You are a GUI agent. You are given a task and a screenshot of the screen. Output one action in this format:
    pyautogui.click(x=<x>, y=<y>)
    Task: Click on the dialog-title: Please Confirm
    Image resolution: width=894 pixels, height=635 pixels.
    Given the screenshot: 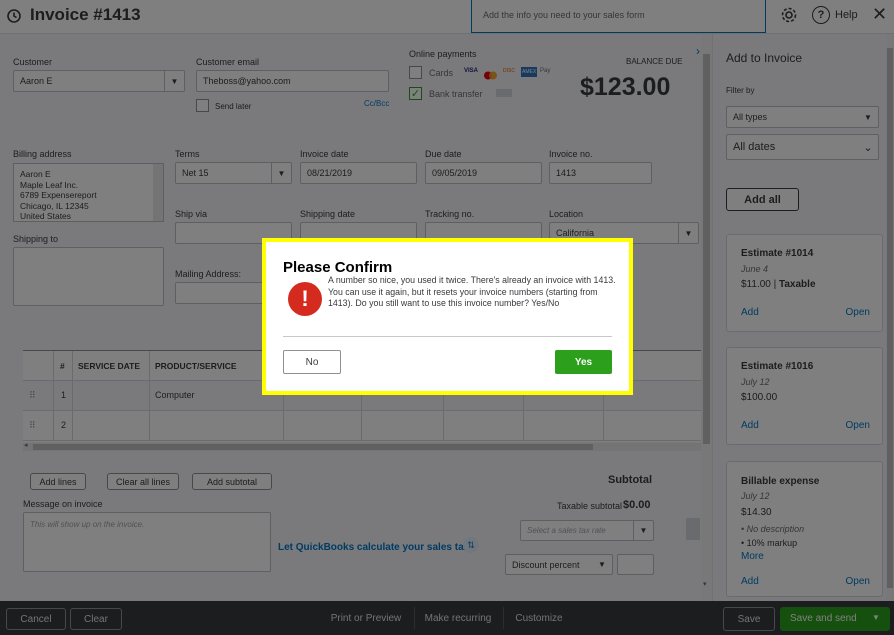 What is the action you would take?
    pyautogui.click(x=338, y=267)
    